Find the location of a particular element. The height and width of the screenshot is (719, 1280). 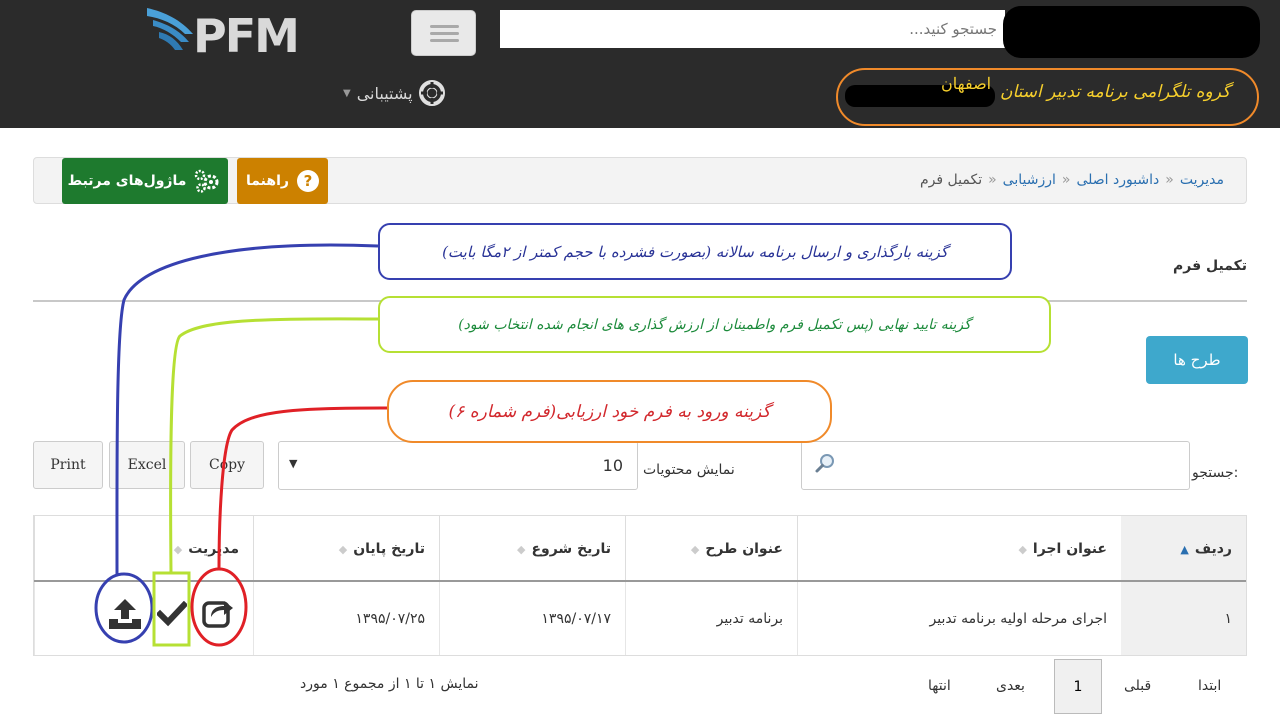

plans-button: طرح ها is located at coordinates (1197, 360).